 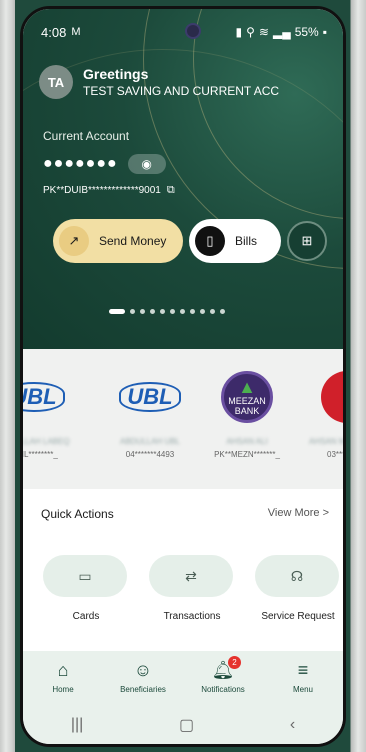 I want to click on menu-icon: ≡, so click(x=303, y=670).